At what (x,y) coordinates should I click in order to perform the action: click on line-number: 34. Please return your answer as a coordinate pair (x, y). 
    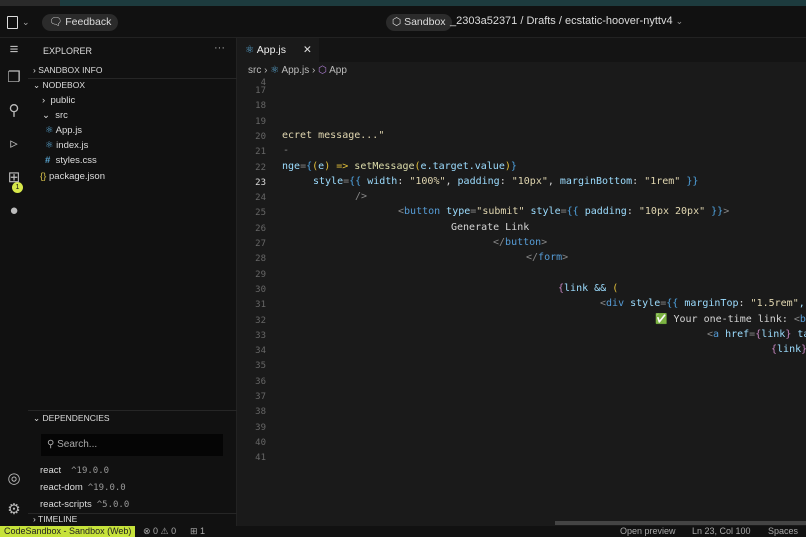
    Looking at the image, I should click on (260, 351).